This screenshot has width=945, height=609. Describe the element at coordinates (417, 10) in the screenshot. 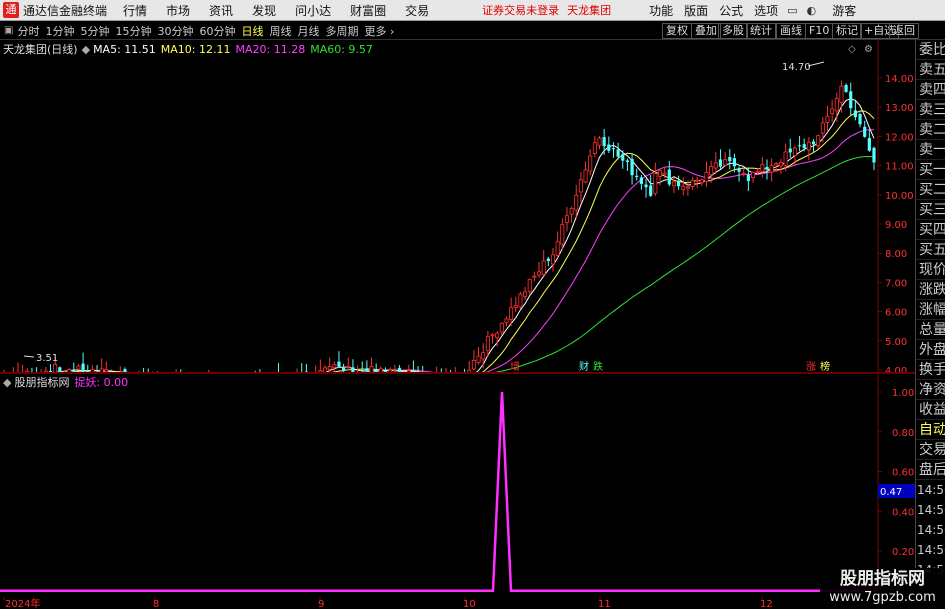

I see `menu-trade: 交易` at that location.